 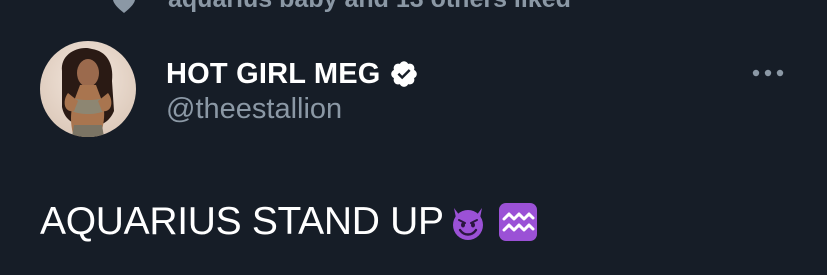 What do you see at coordinates (403, 74) in the screenshot?
I see `verified-badge-icon` at bounding box center [403, 74].